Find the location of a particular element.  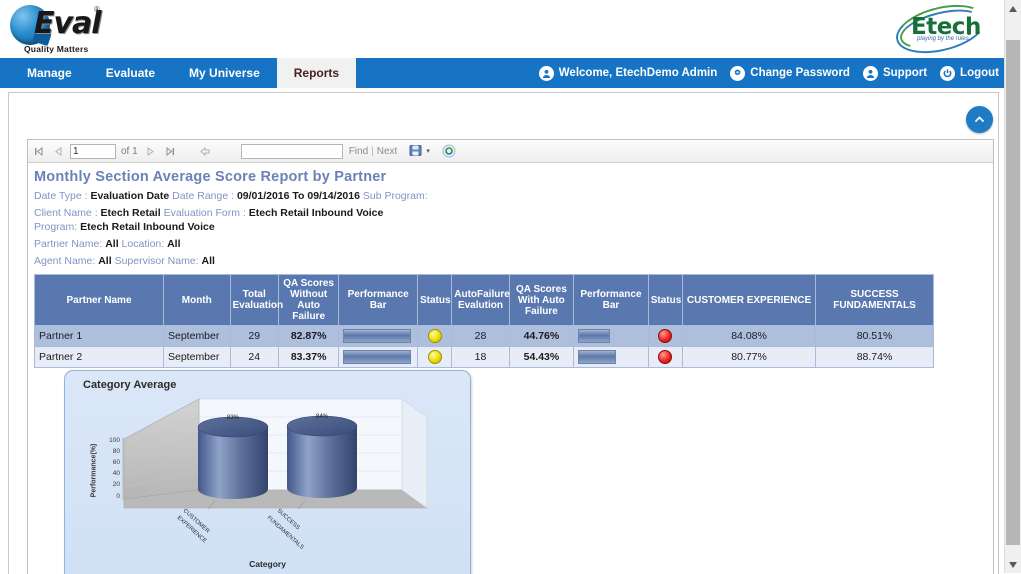

etech-dot-icon is located at coordinates (969, 33).